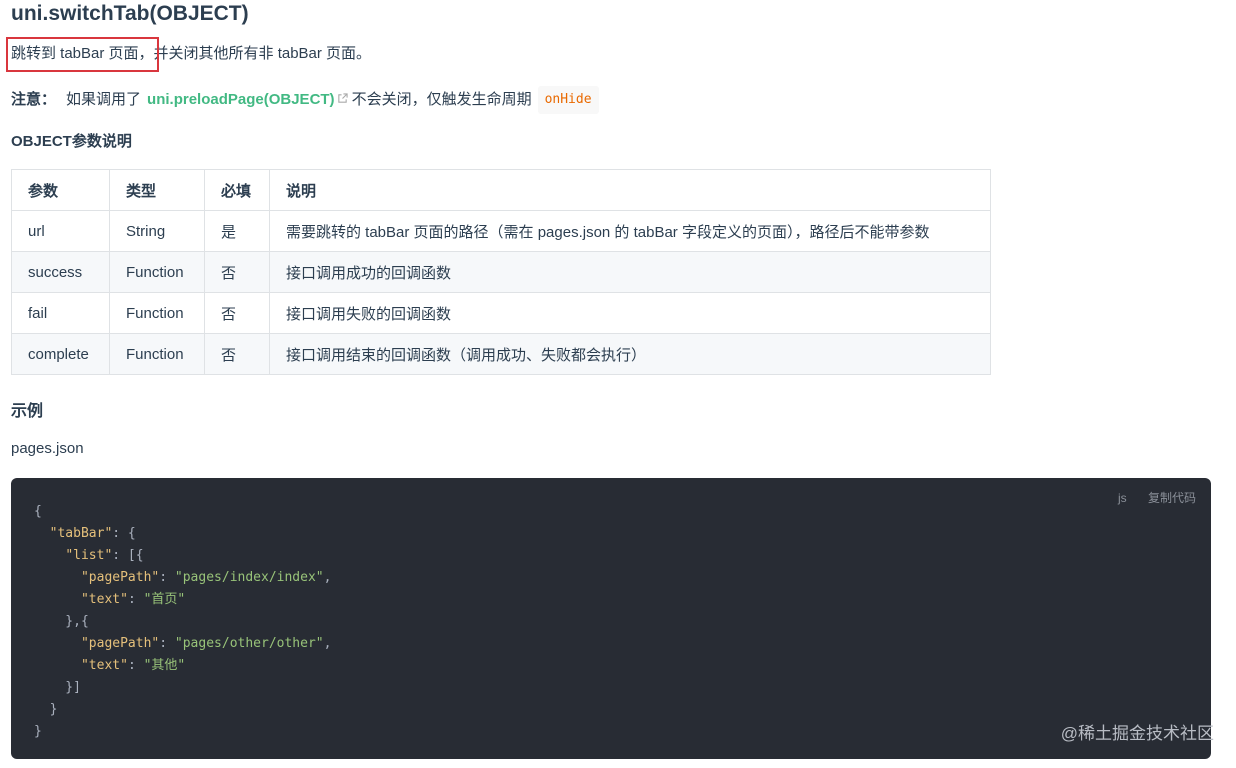 The image size is (1236, 768). What do you see at coordinates (157, 190) in the screenshot?
I see `header-type: 类型` at bounding box center [157, 190].